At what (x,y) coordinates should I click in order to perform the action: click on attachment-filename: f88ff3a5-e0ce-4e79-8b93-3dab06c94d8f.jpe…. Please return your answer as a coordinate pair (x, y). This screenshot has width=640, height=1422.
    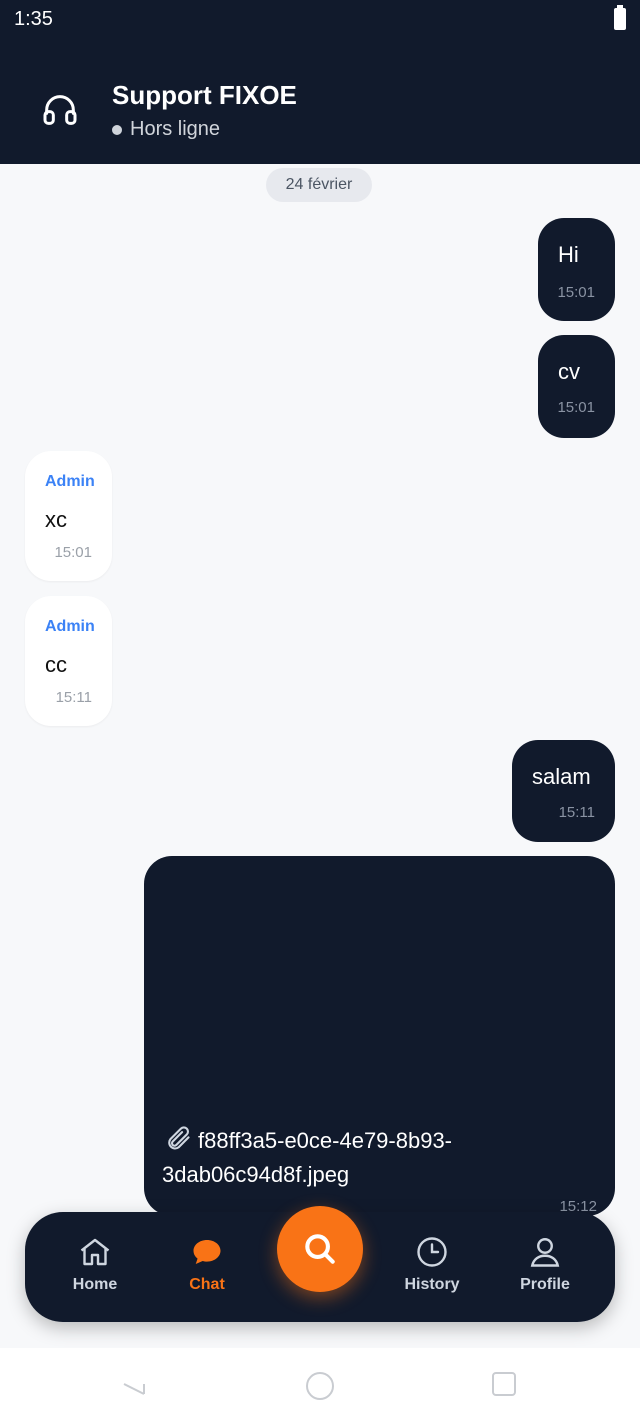
    Looking at the image, I should click on (382, 1158).